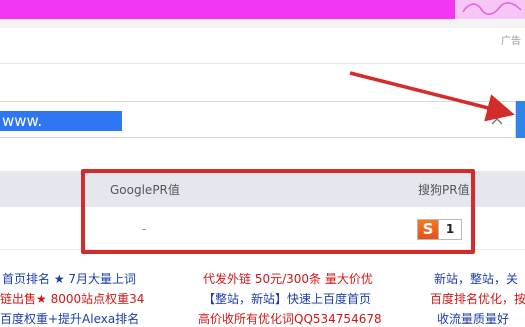  I want to click on ad-link: 代发外链 50元/300条 量大价优, so click(288, 278).